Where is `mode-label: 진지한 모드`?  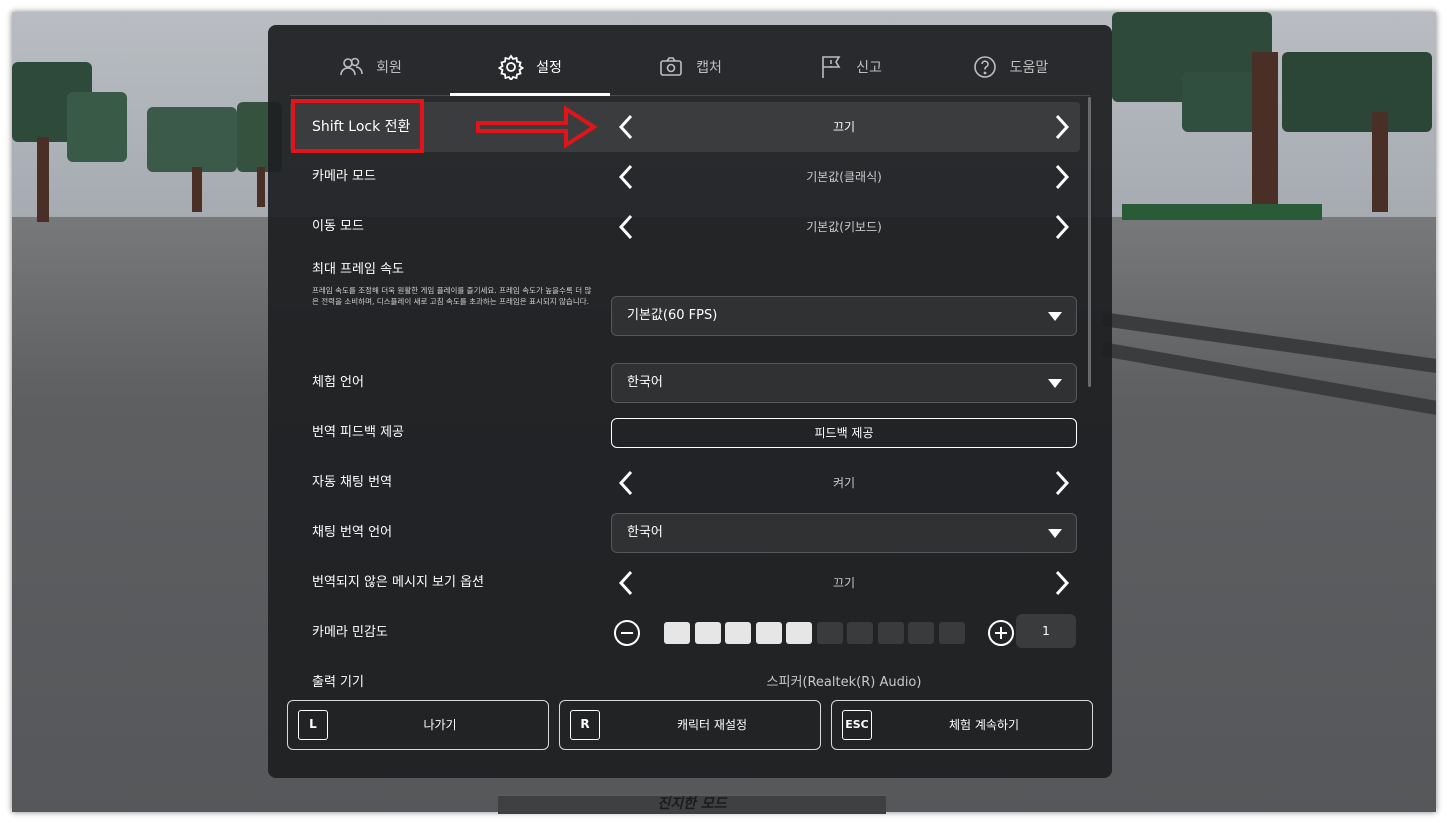 mode-label: 진지한 모드 is located at coordinates (692, 804).